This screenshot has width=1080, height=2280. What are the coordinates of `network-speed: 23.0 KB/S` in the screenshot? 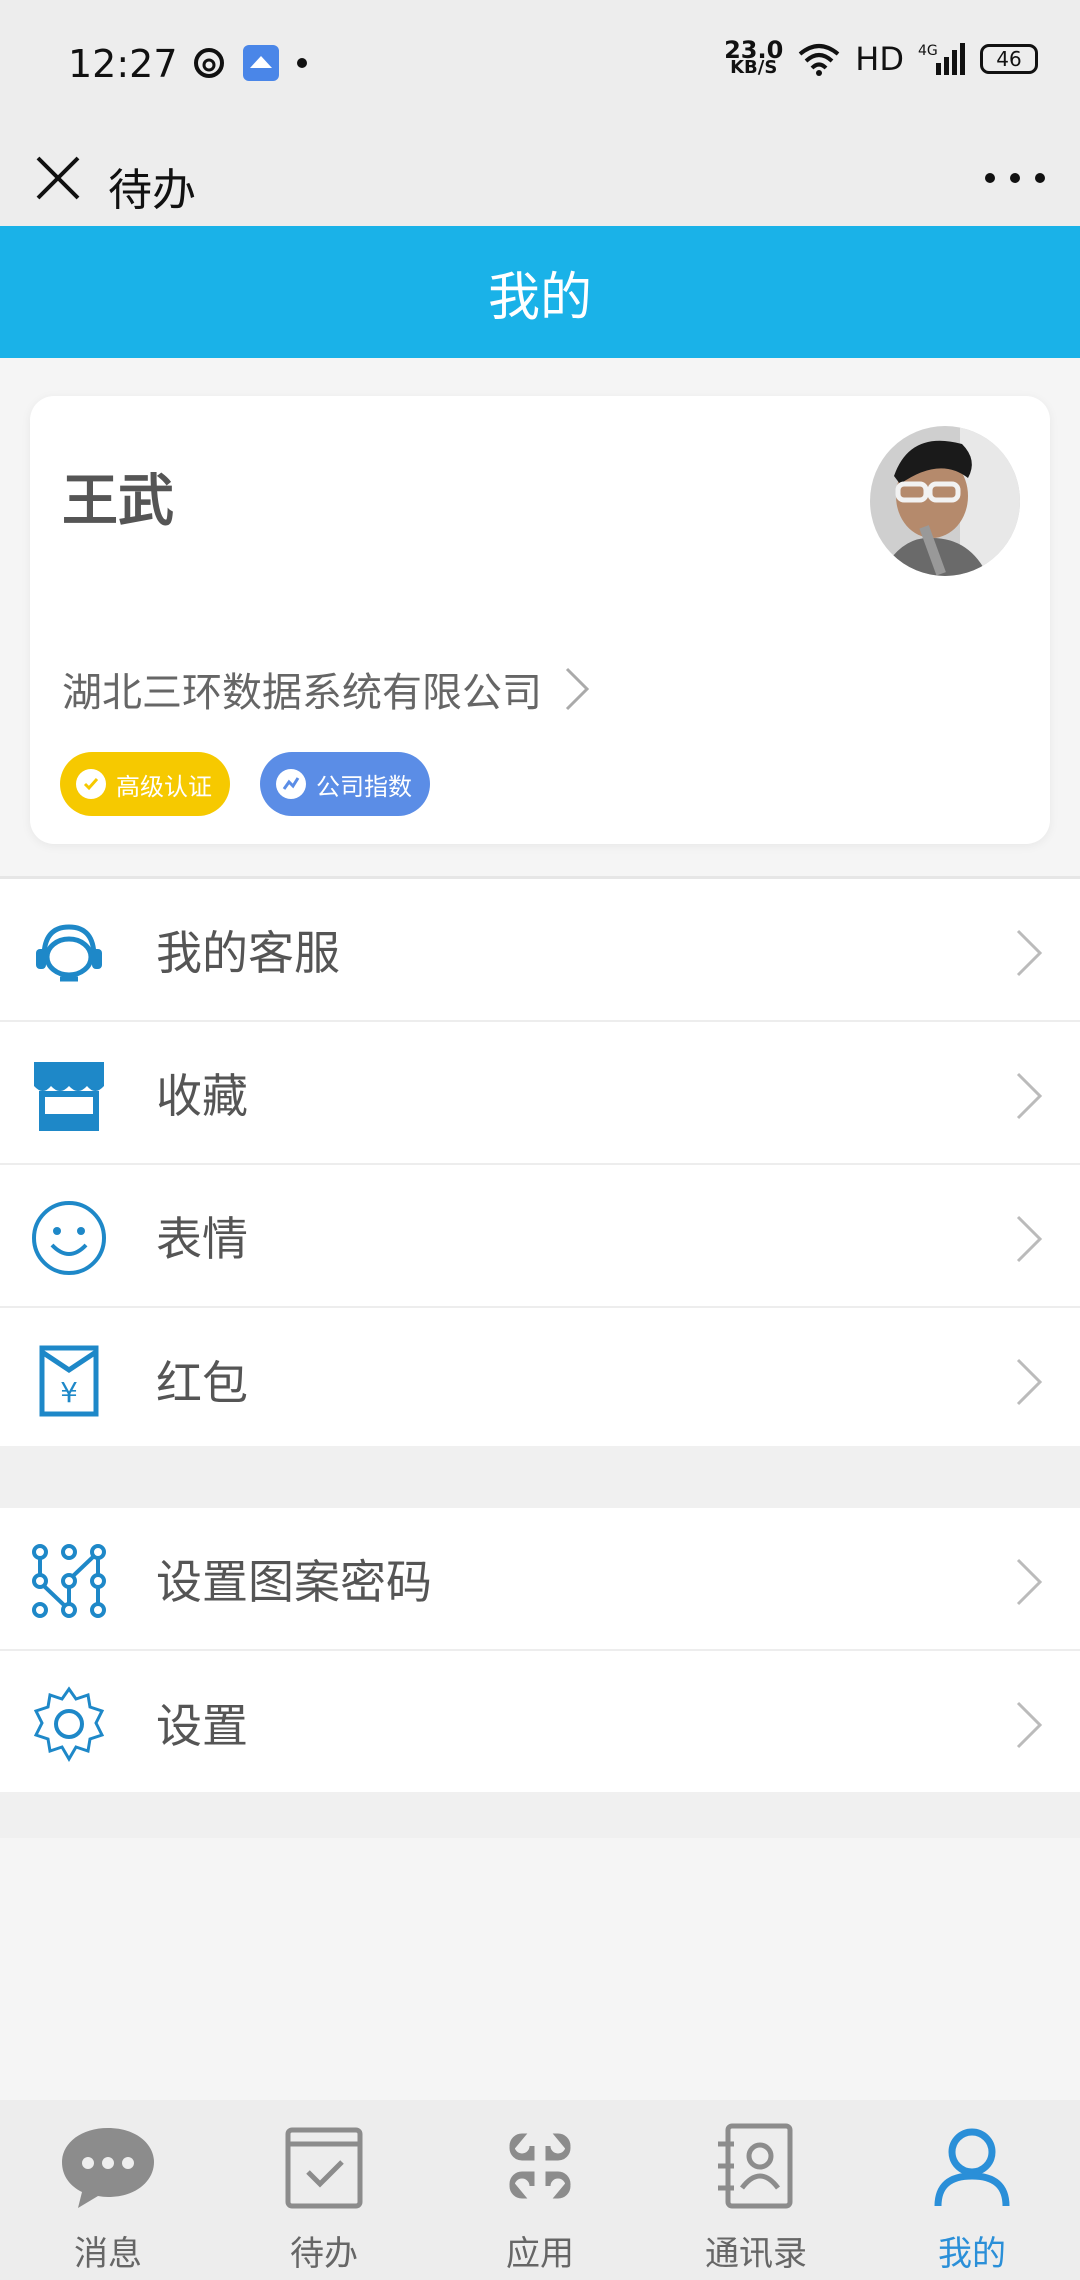 It's located at (754, 57).